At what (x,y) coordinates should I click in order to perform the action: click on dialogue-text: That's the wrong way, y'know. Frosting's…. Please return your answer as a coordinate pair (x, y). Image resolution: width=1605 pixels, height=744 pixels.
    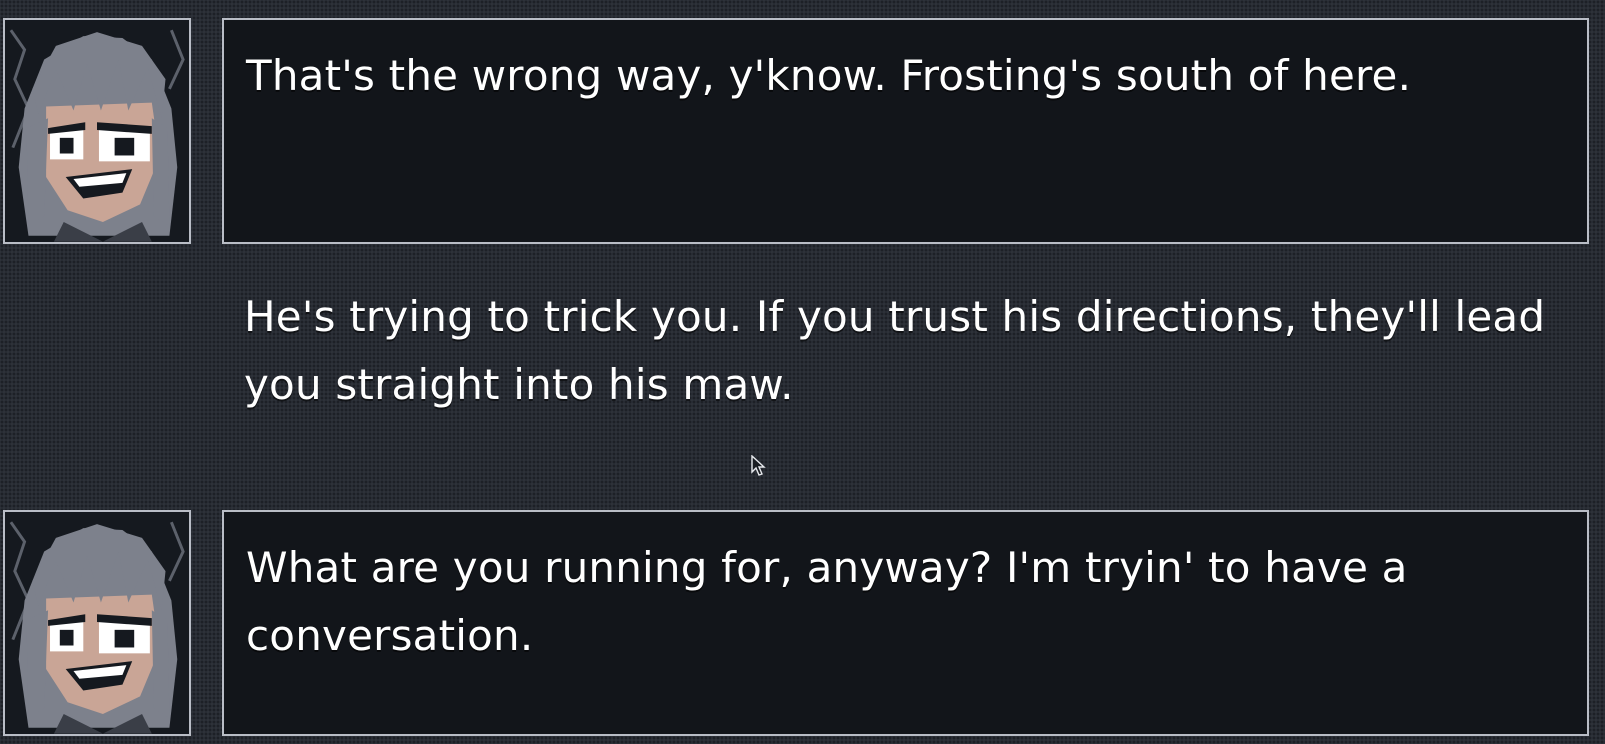
    Looking at the image, I should click on (829, 75).